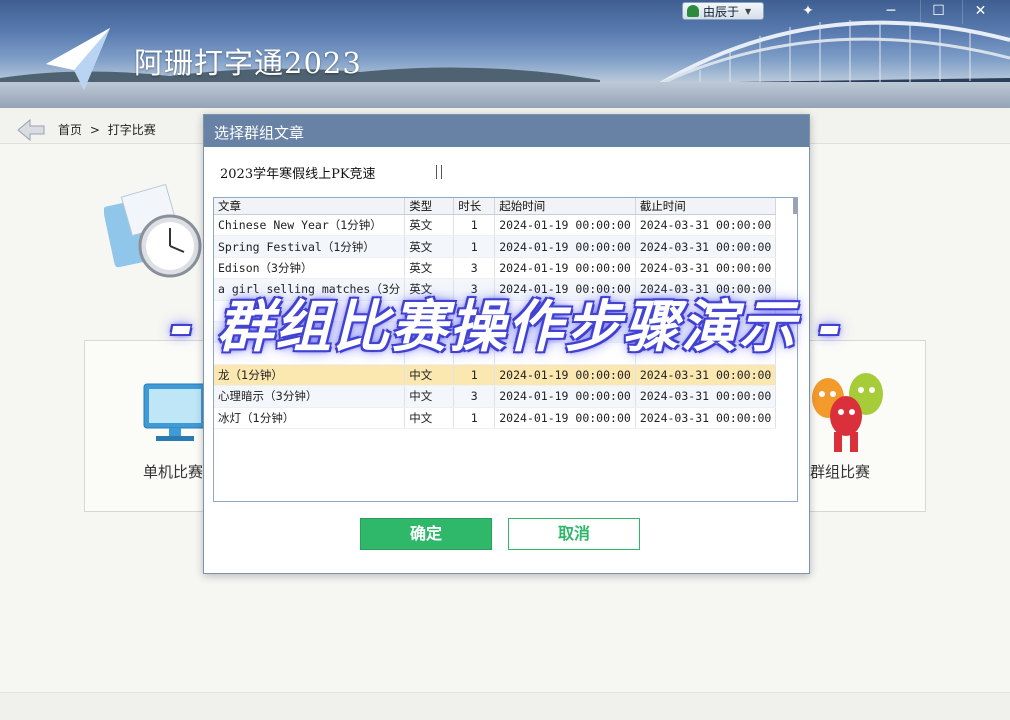  What do you see at coordinates (795, 206) in the screenshot?
I see `scrollbar` at bounding box center [795, 206].